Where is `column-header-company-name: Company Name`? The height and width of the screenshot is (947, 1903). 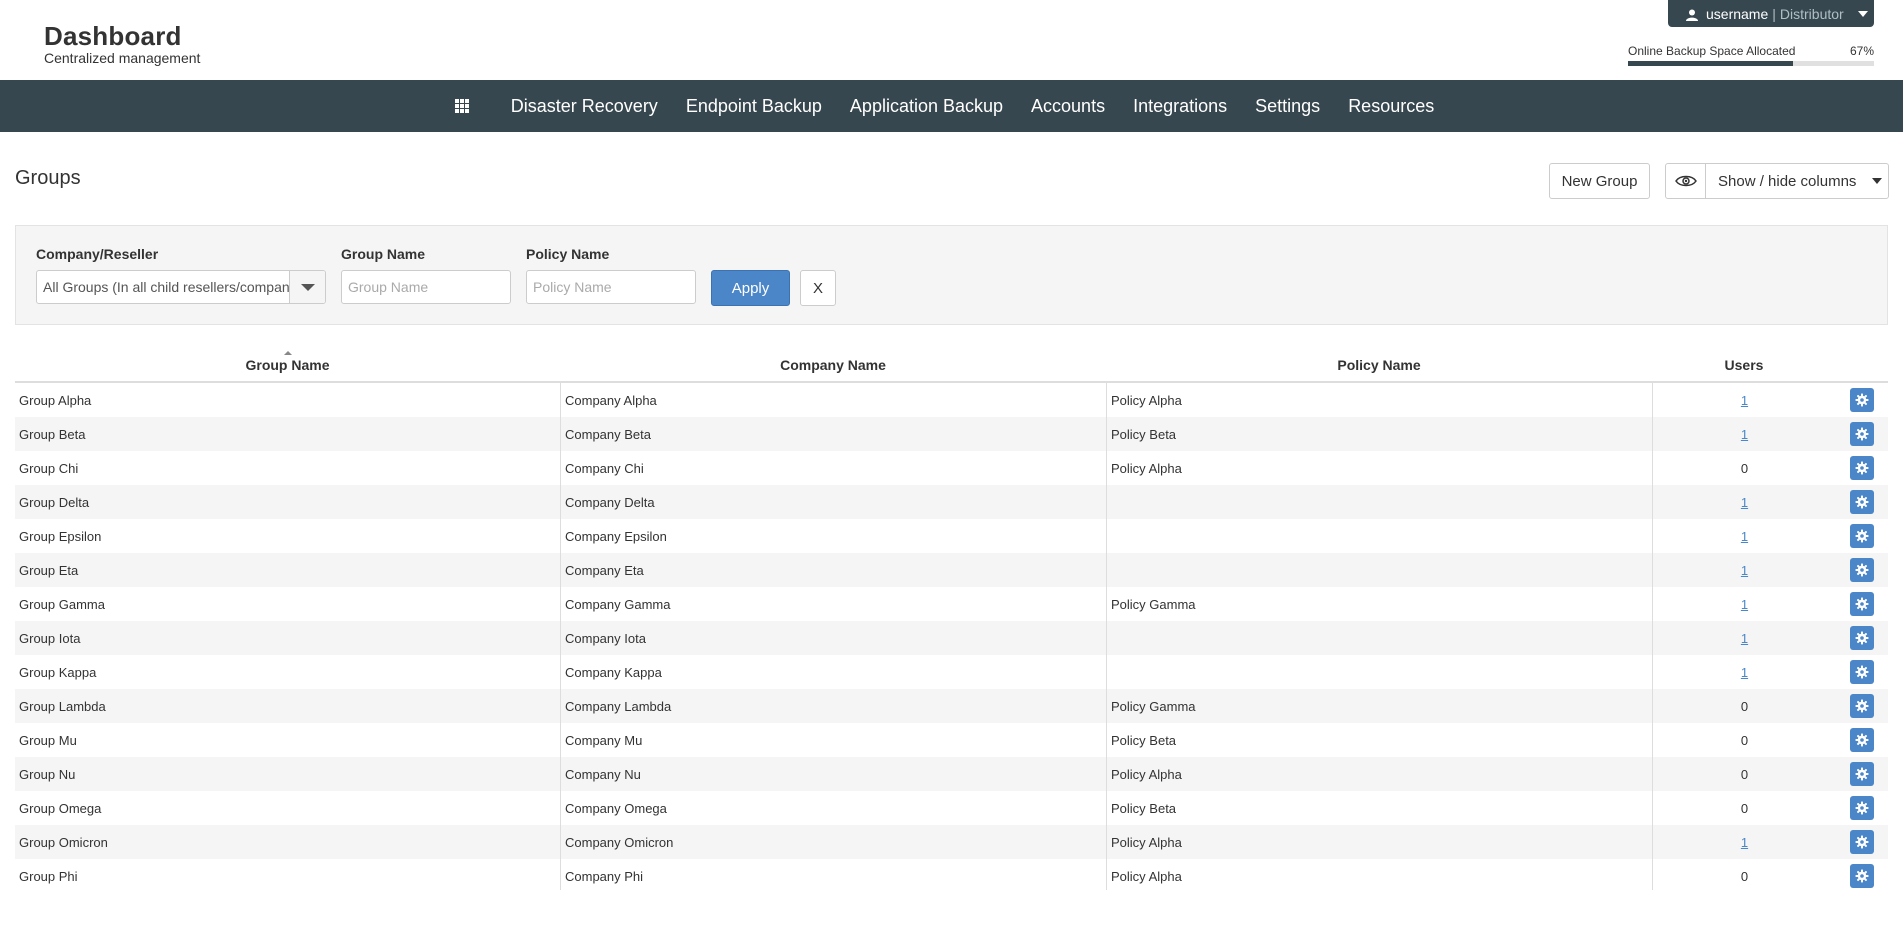 column-header-company-name: Company Name is located at coordinates (833, 365).